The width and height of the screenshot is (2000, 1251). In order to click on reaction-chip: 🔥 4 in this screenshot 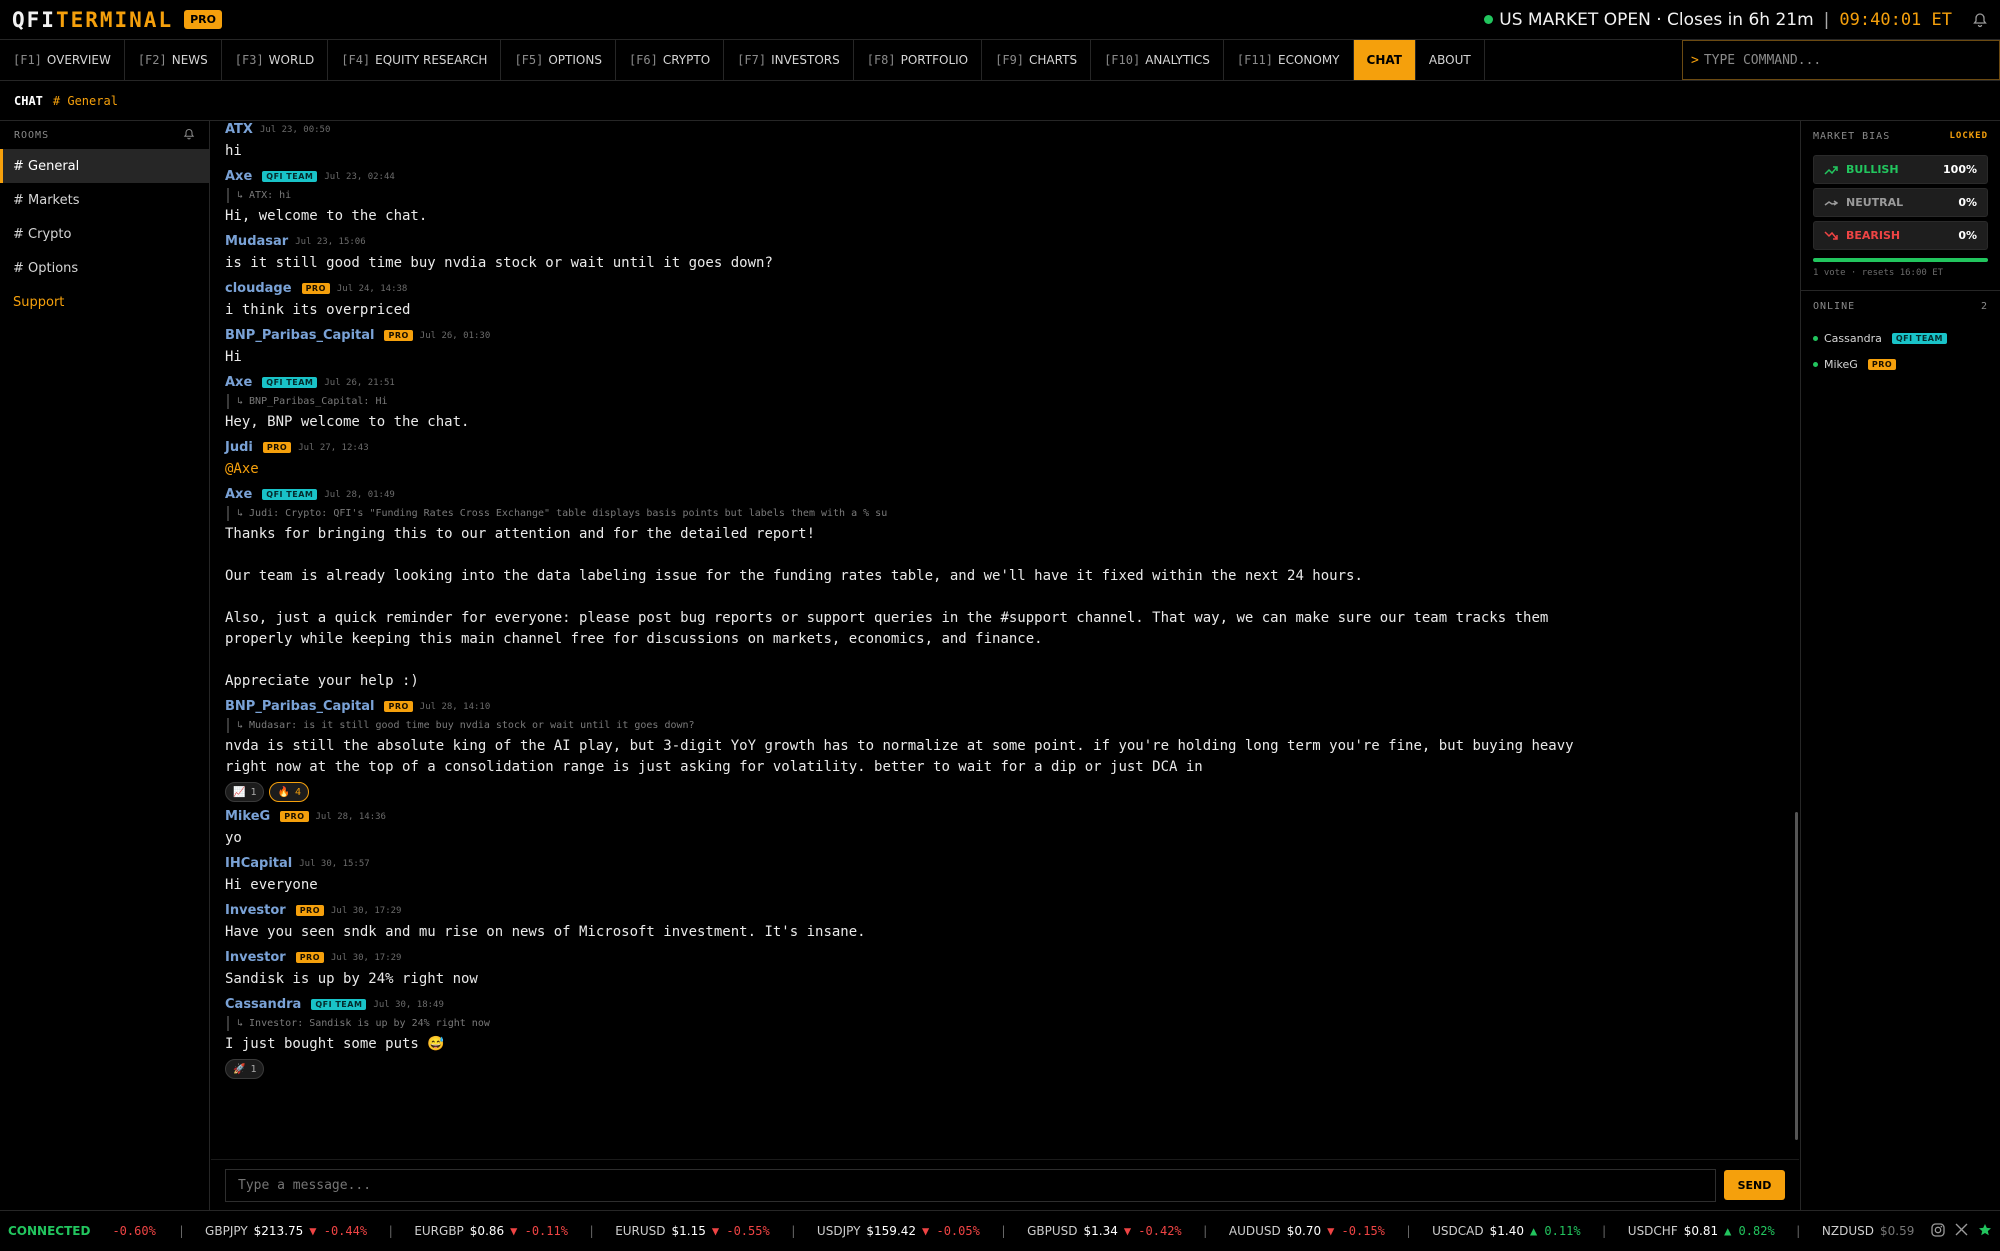, I will do `click(289, 792)`.